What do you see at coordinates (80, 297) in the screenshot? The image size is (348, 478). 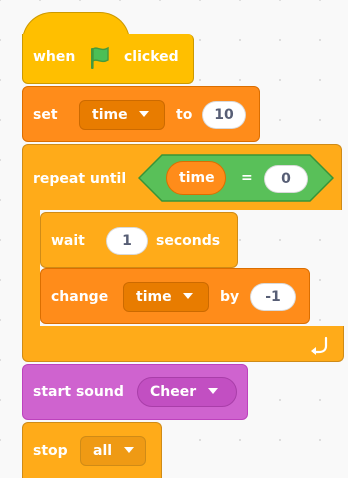 I see `change-label: change` at bounding box center [80, 297].